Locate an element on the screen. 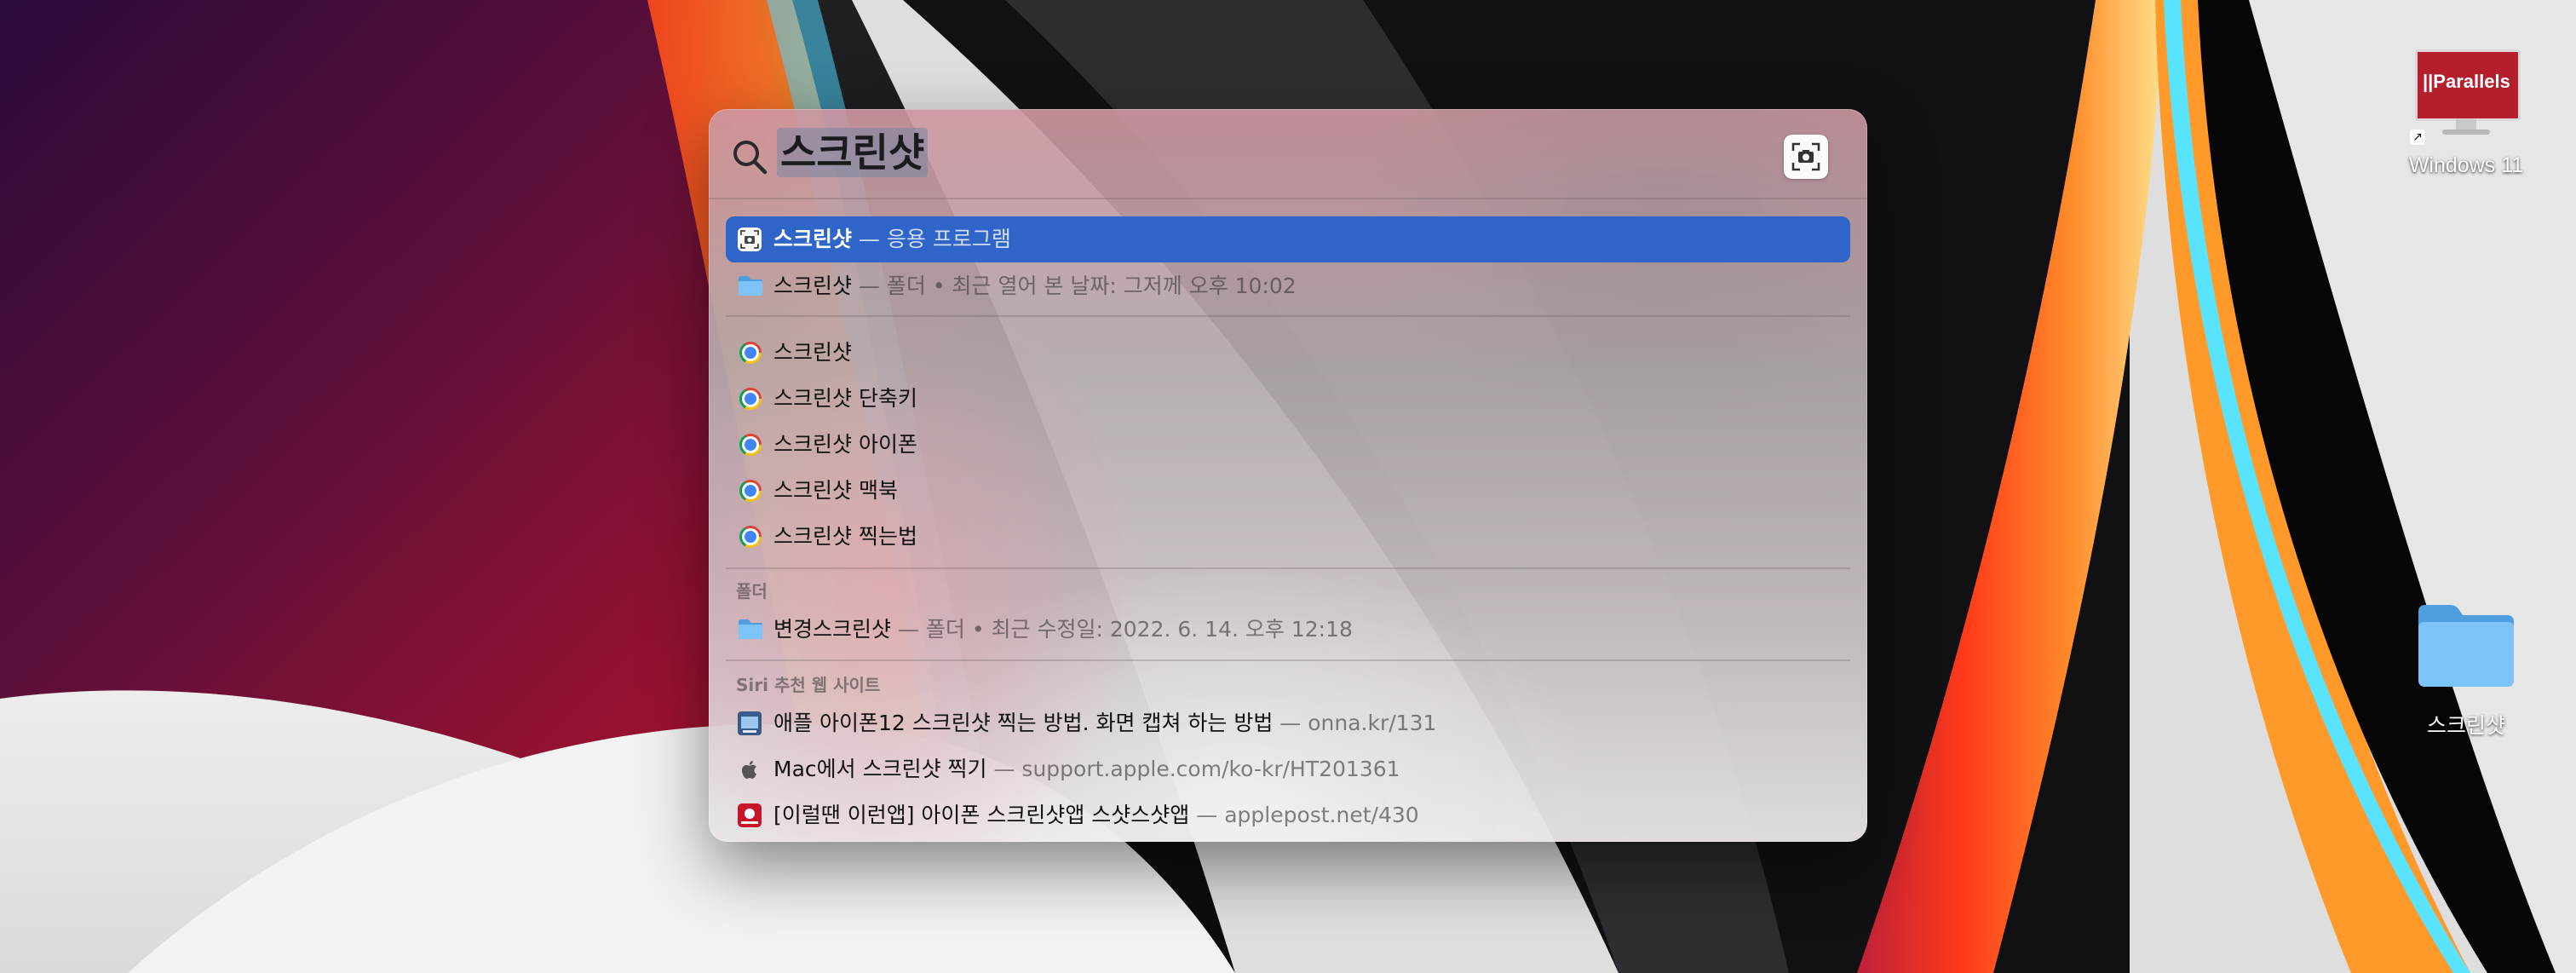 The width and height of the screenshot is (2576, 973). parallels-vm-icon: ||Parallels ↗ is located at coordinates (2466, 95).